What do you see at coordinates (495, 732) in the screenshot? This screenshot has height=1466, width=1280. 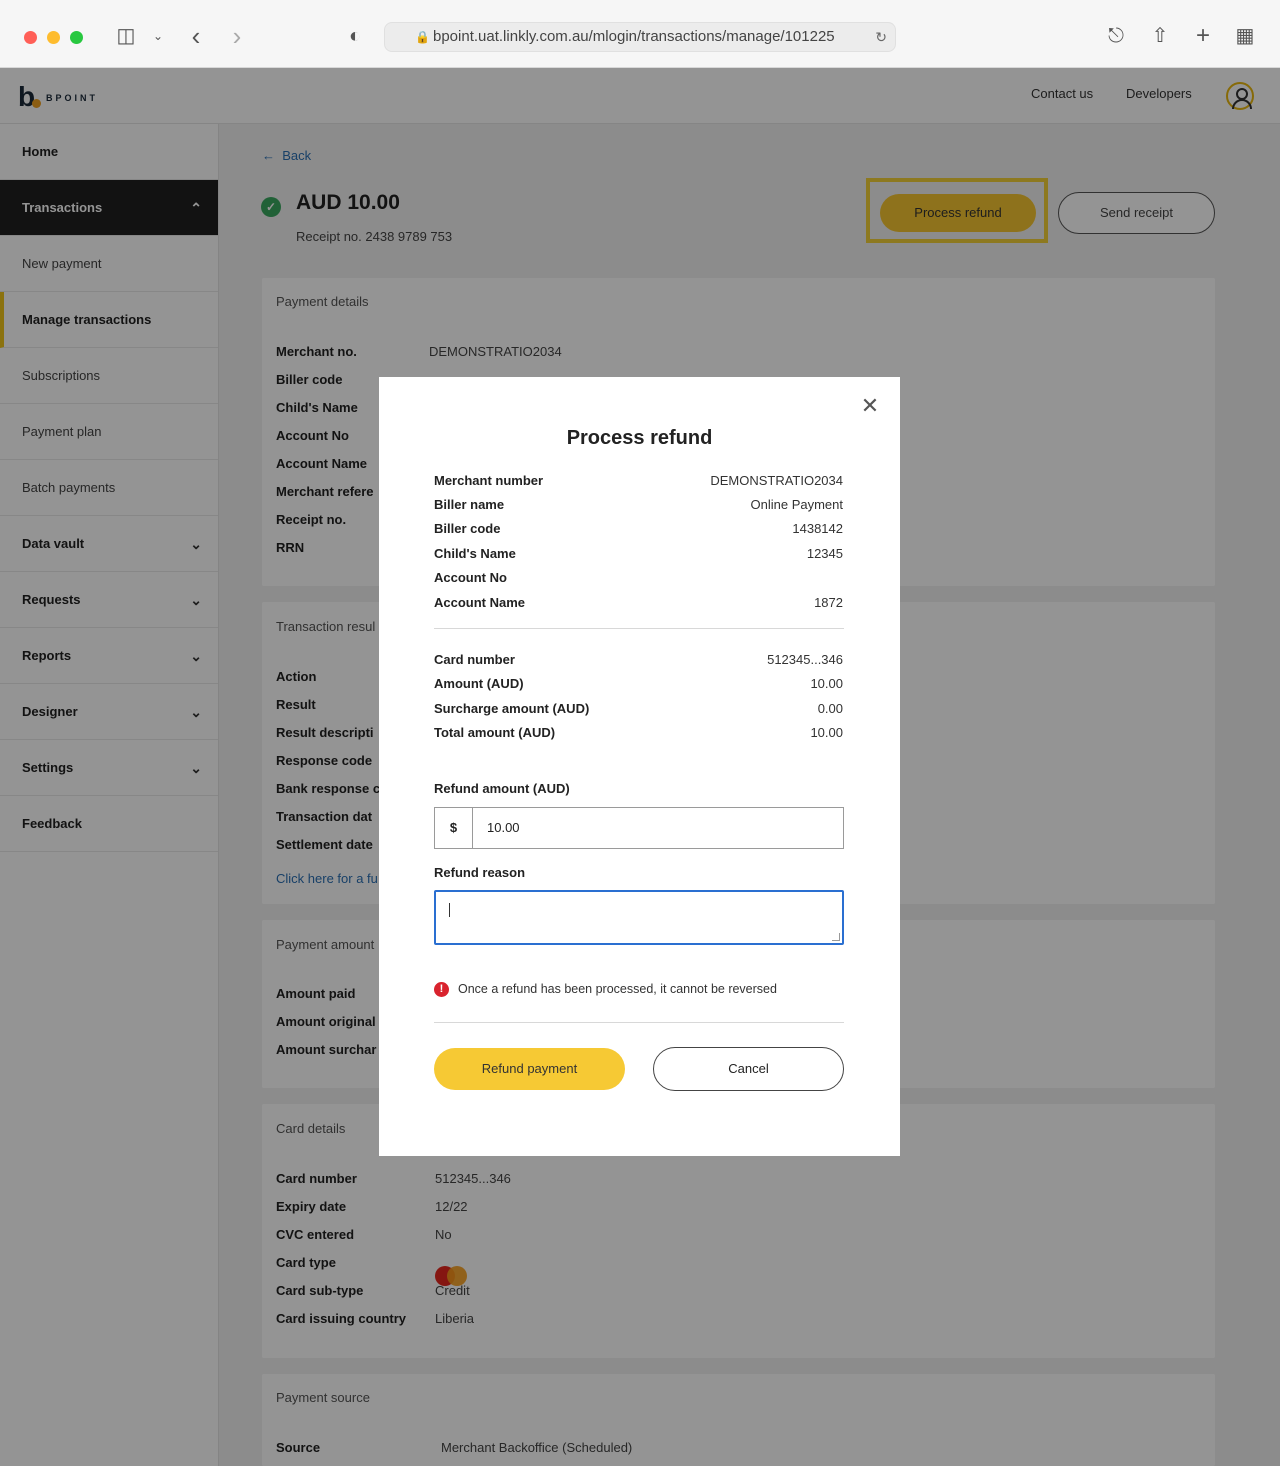 I see `amount-label: Total amount (AUD)` at bounding box center [495, 732].